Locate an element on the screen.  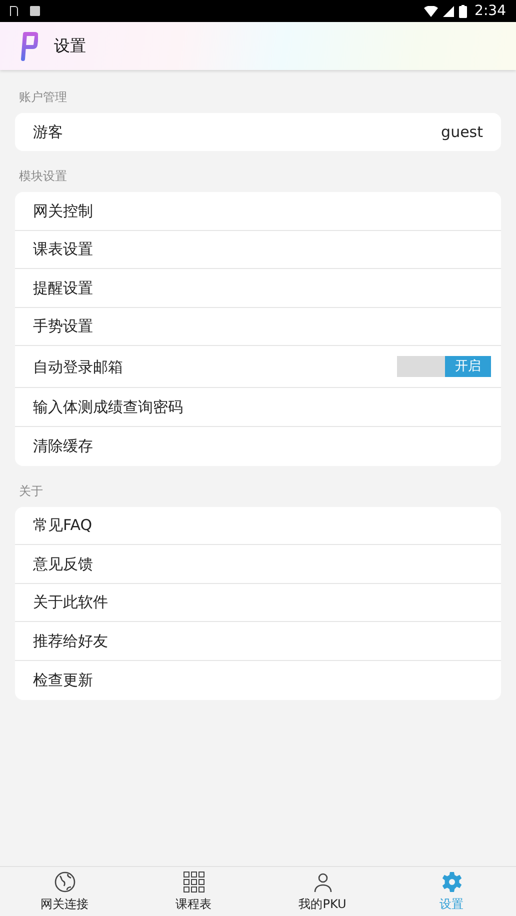
section-title: 关于 is located at coordinates (31, 491).